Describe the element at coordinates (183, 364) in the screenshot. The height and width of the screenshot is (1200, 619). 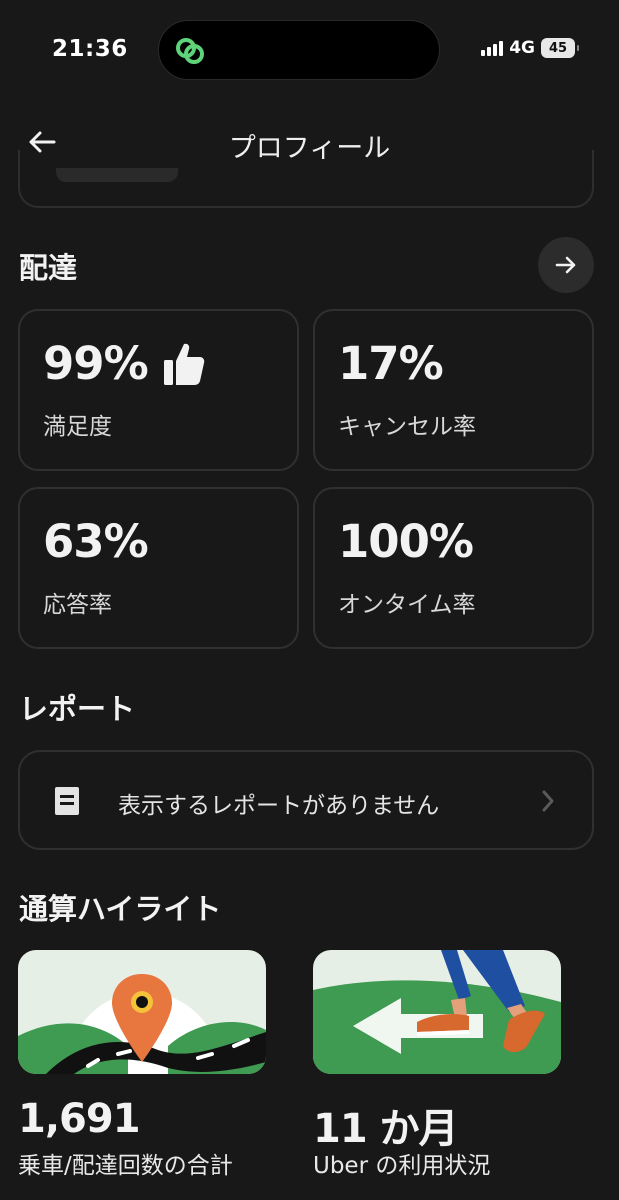
I see `thumbs-up-icon` at that location.